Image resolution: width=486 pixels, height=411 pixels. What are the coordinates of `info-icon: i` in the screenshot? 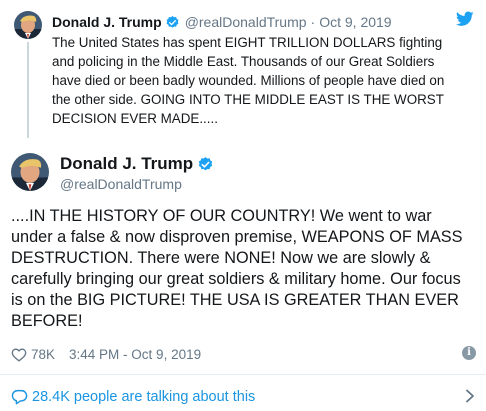 It's located at (469, 353).